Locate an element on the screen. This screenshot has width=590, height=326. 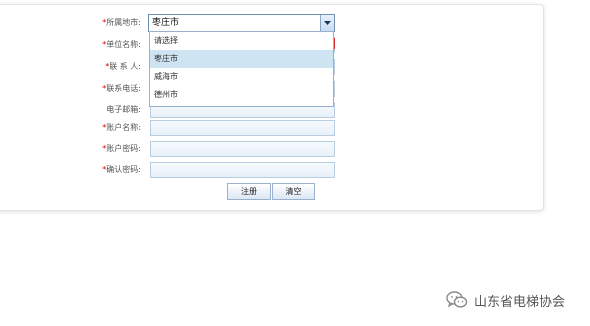
password-label: *账户密码: is located at coordinates (105, 148).